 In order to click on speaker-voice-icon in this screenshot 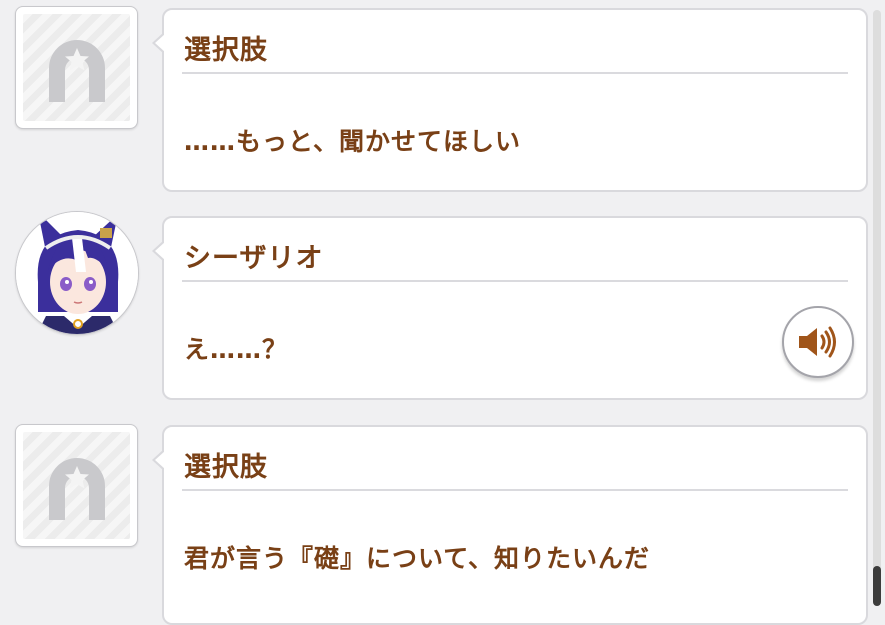, I will do `click(817, 342)`.